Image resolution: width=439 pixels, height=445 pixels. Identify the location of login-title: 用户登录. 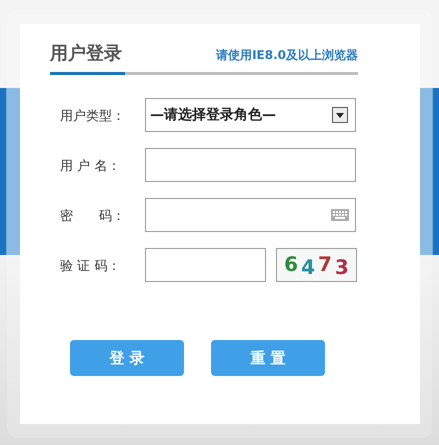
(86, 54).